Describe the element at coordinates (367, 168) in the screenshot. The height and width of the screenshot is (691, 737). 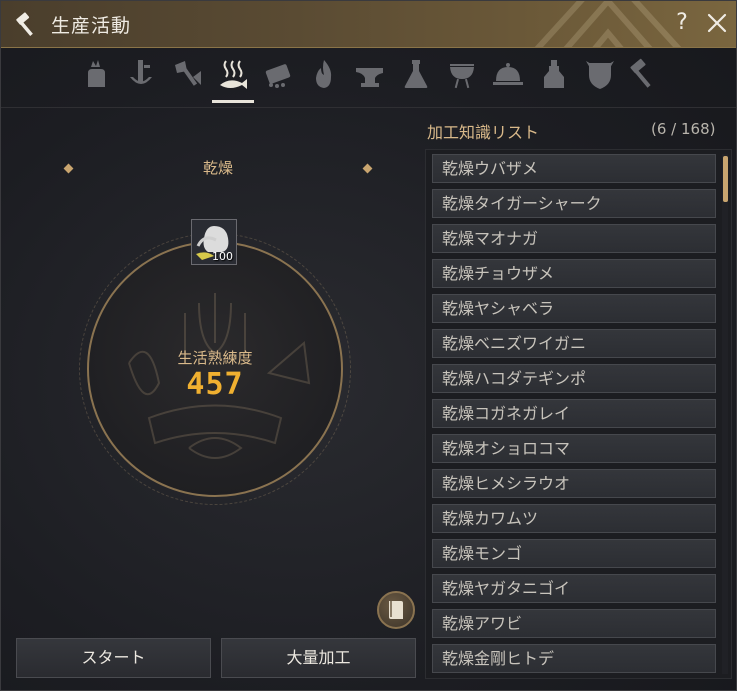
I see `diamond-ornament-right` at that location.